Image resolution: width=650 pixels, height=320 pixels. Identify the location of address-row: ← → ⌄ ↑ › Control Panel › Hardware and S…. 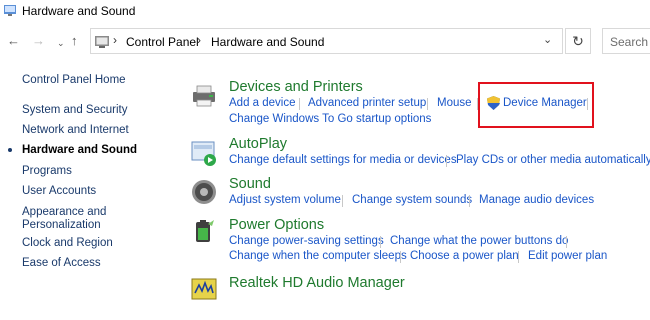
(325, 42).